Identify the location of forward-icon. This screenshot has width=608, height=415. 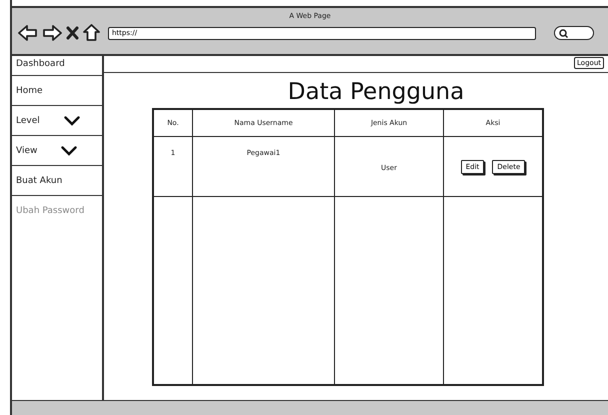
(52, 33).